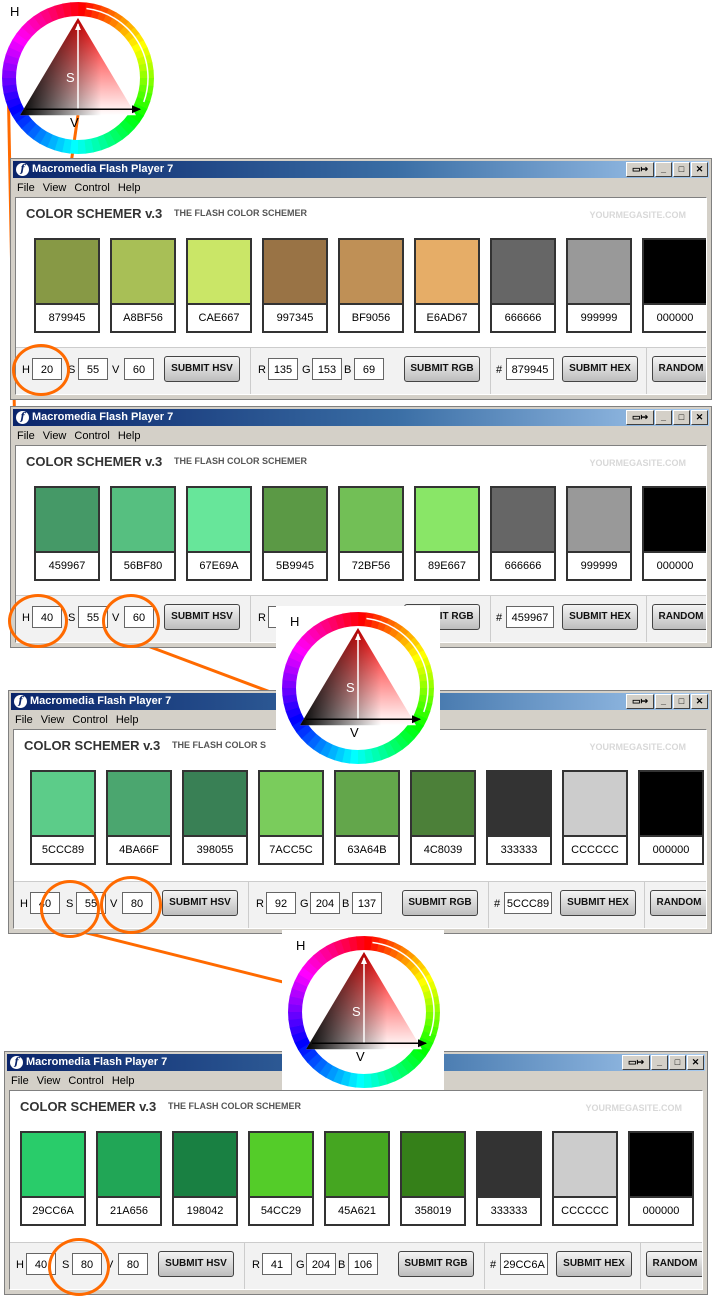 This screenshot has height=1296, width=714. What do you see at coordinates (524, 1264) in the screenshot?
I see `hex-input: 29CC6A` at bounding box center [524, 1264].